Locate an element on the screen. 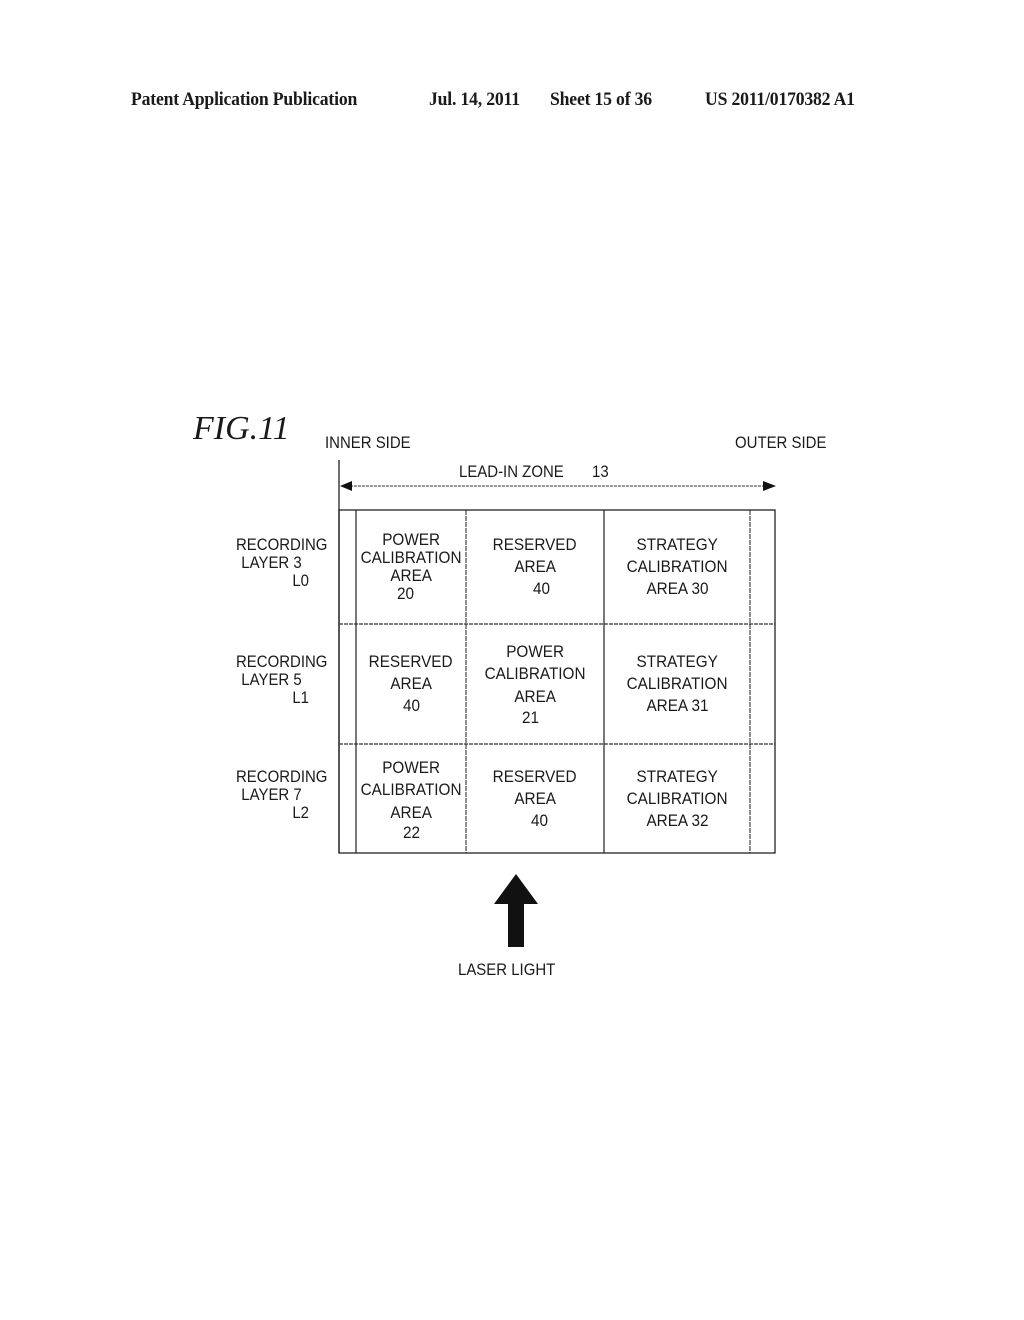 Image resolution: width=1024 pixels, height=1320 pixels. row-label-layer-5: RECORDING LAYER 5 L1 is located at coordinates (282, 679).